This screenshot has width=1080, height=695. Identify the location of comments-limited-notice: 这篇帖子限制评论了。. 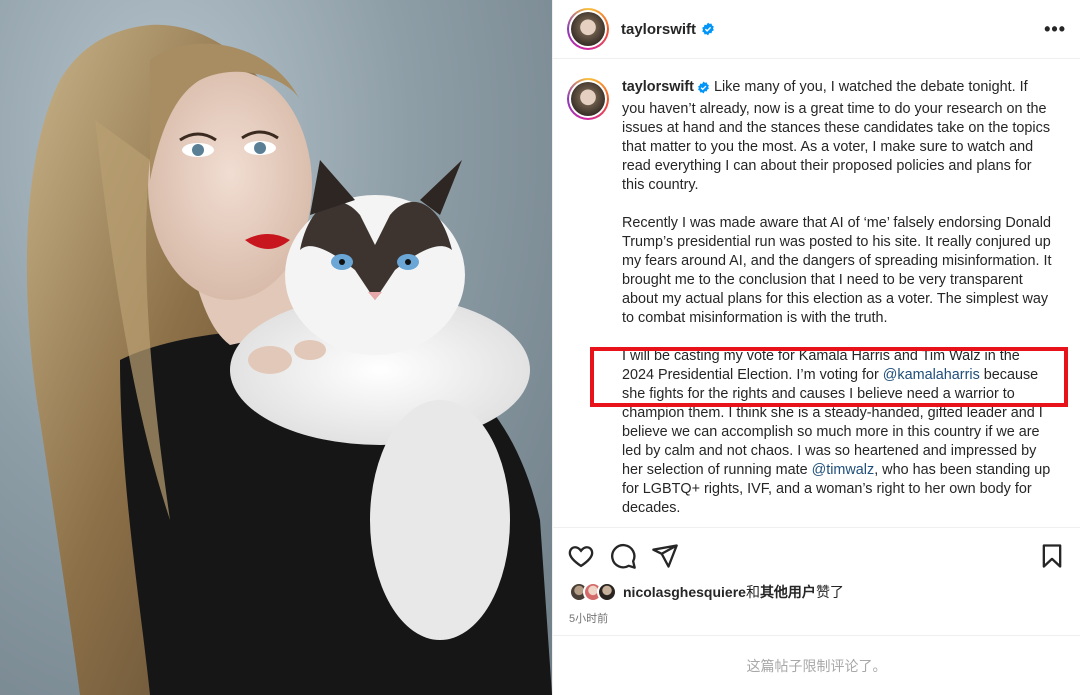
(816, 665).